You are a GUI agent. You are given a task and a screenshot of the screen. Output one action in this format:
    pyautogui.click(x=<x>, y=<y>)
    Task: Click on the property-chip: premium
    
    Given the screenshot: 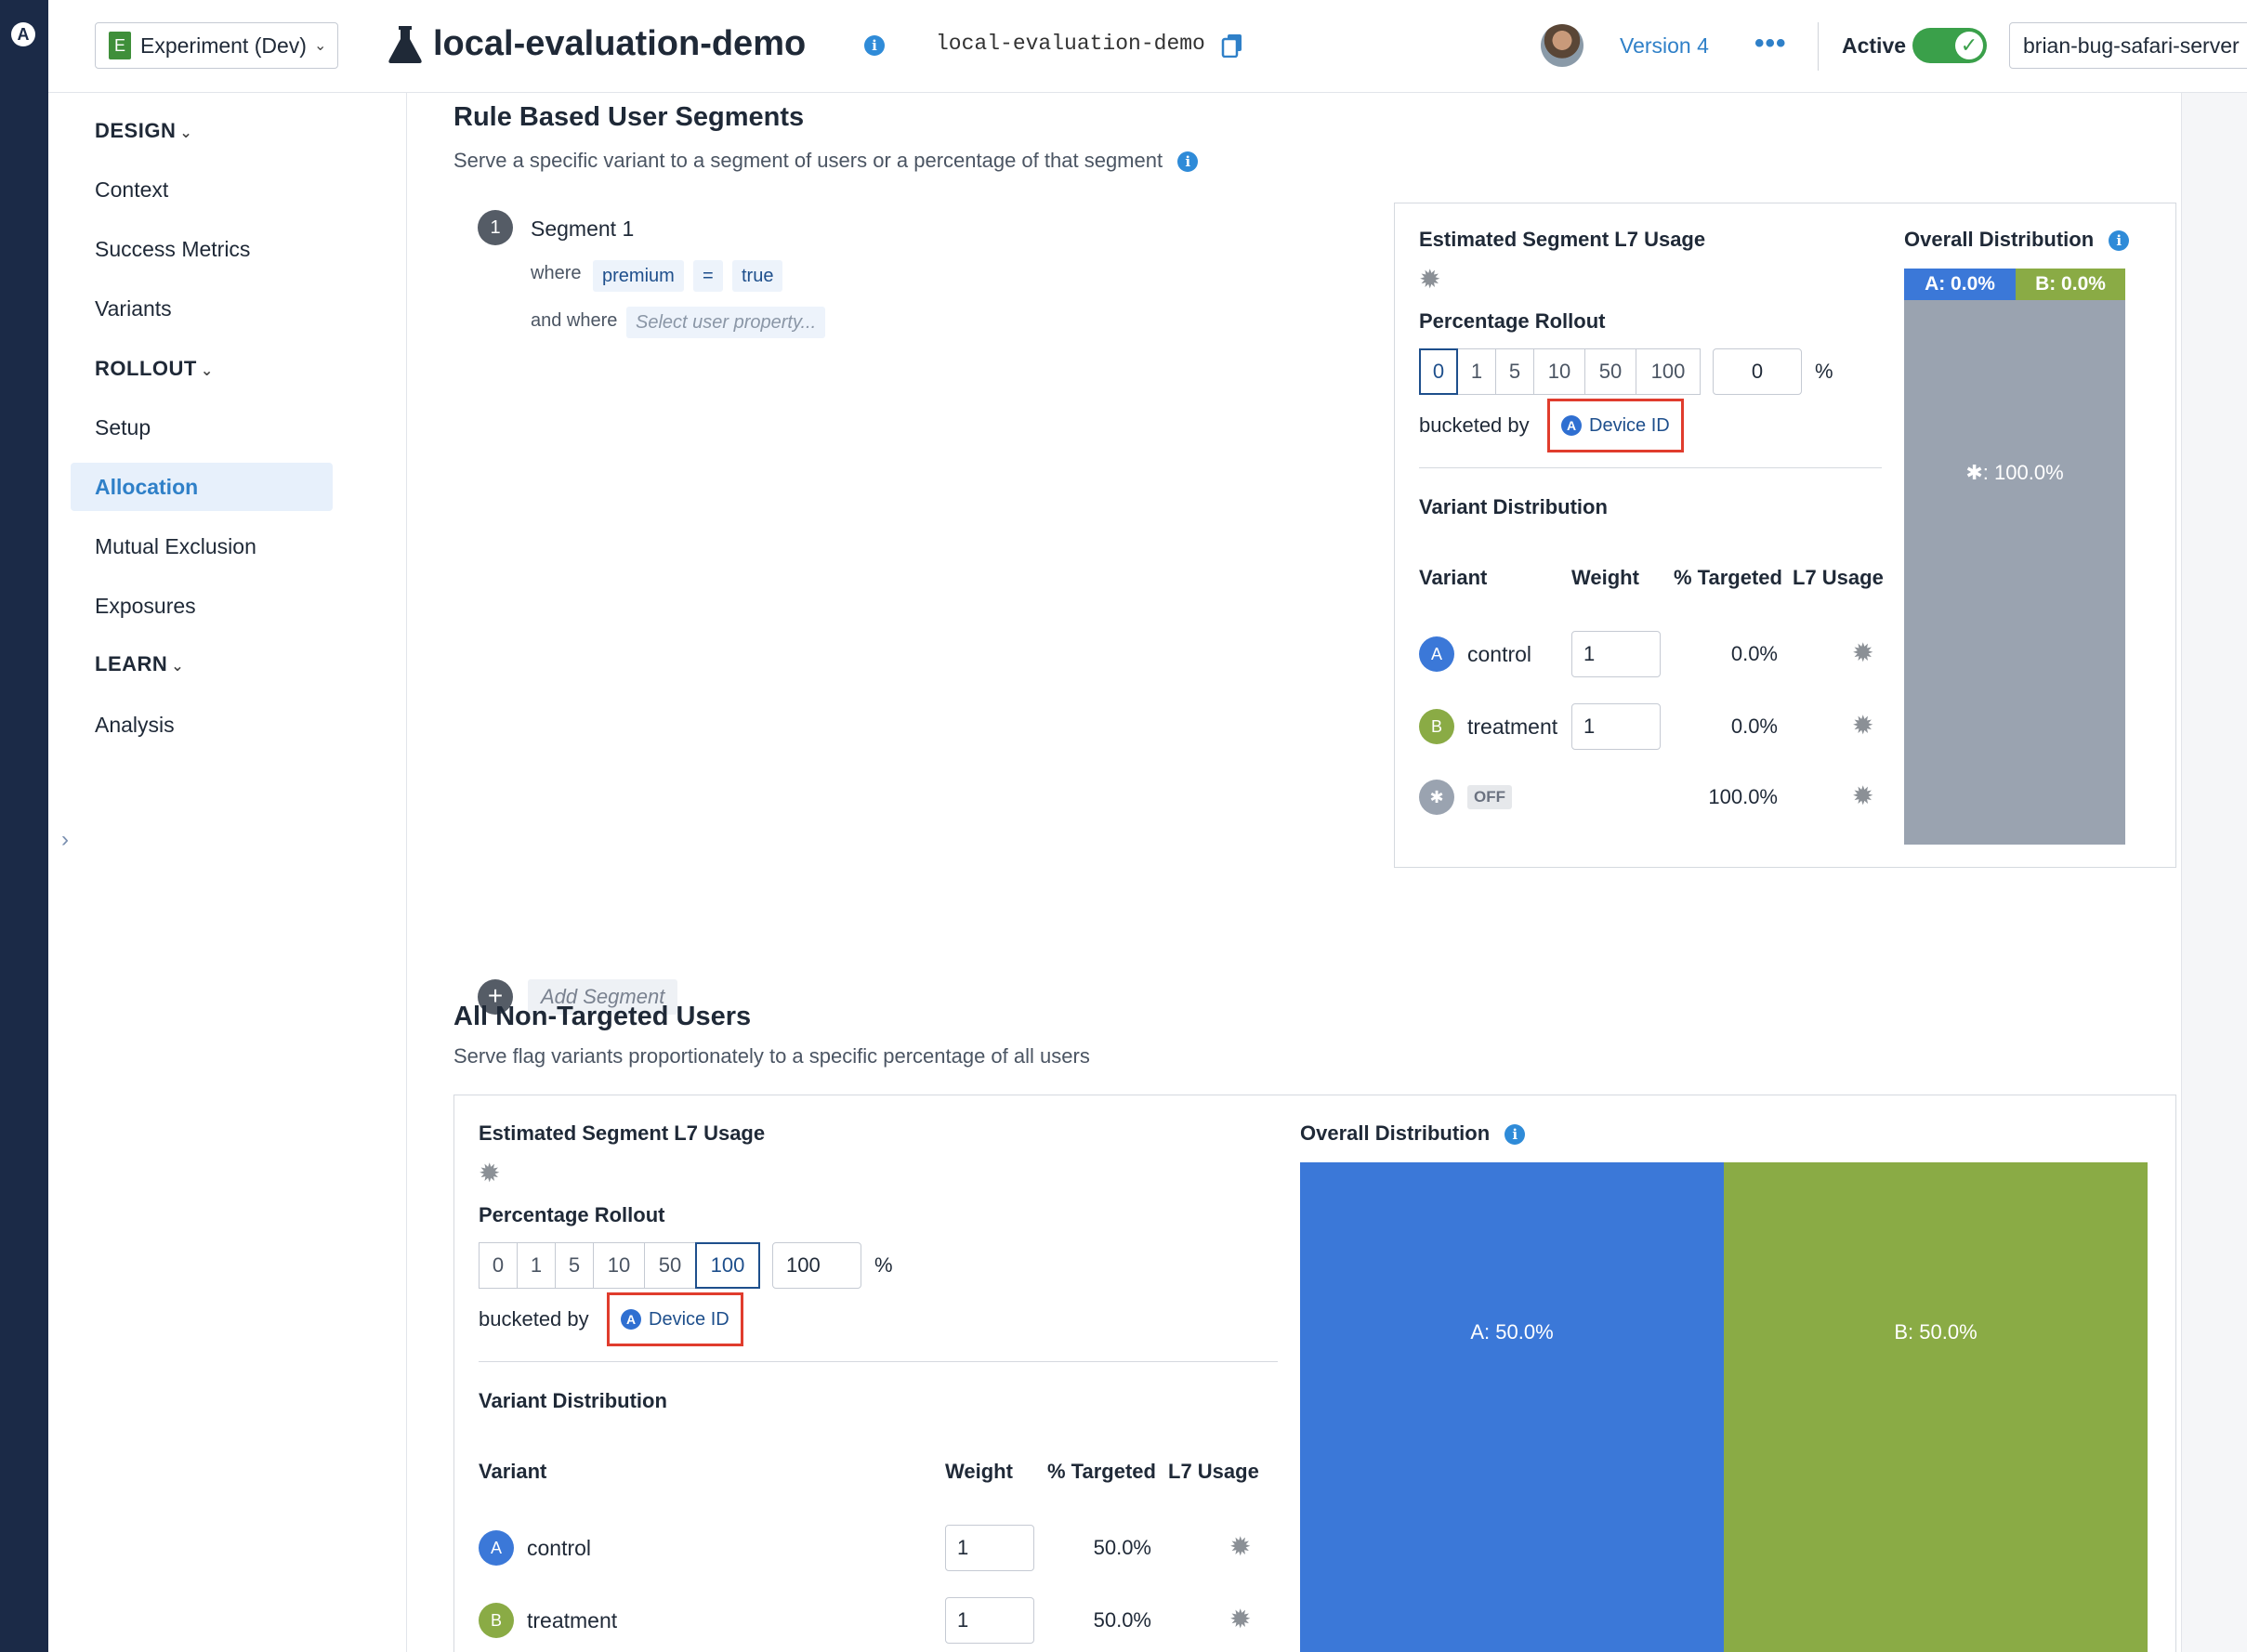 What is the action you would take?
    pyautogui.click(x=638, y=276)
    